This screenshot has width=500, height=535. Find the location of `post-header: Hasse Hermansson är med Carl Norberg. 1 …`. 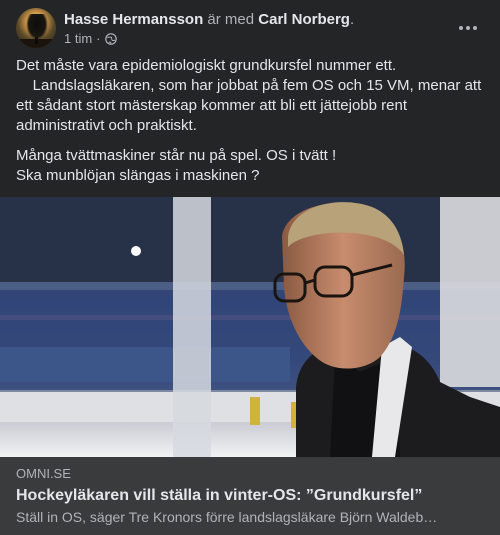

post-header: Hasse Hermansson är med Carl Norberg. 1 … is located at coordinates (250, 28).